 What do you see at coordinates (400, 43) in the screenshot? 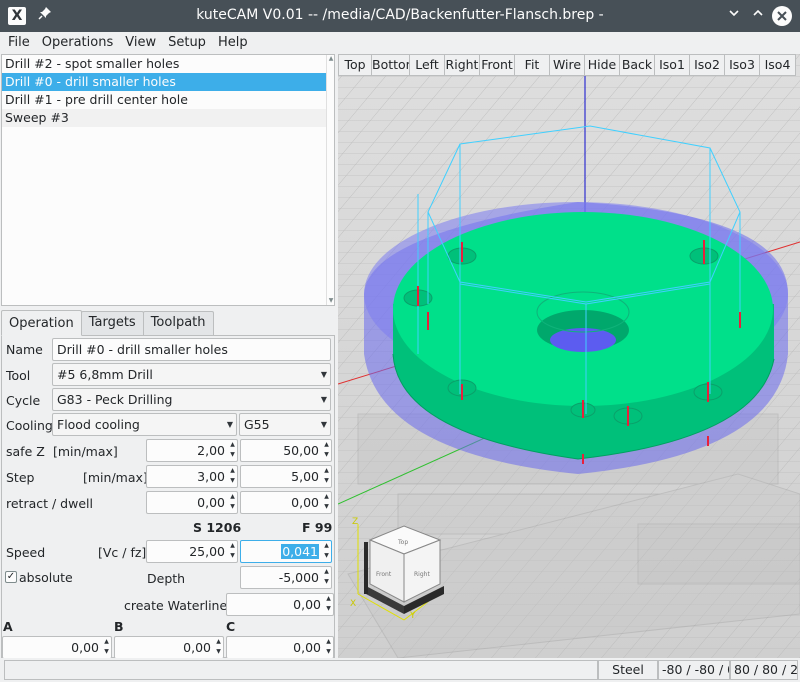
I see `menu-bar: File Operations View Setup Help` at bounding box center [400, 43].